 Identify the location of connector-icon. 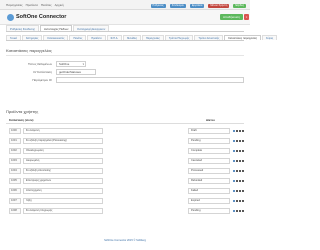
(10, 17).